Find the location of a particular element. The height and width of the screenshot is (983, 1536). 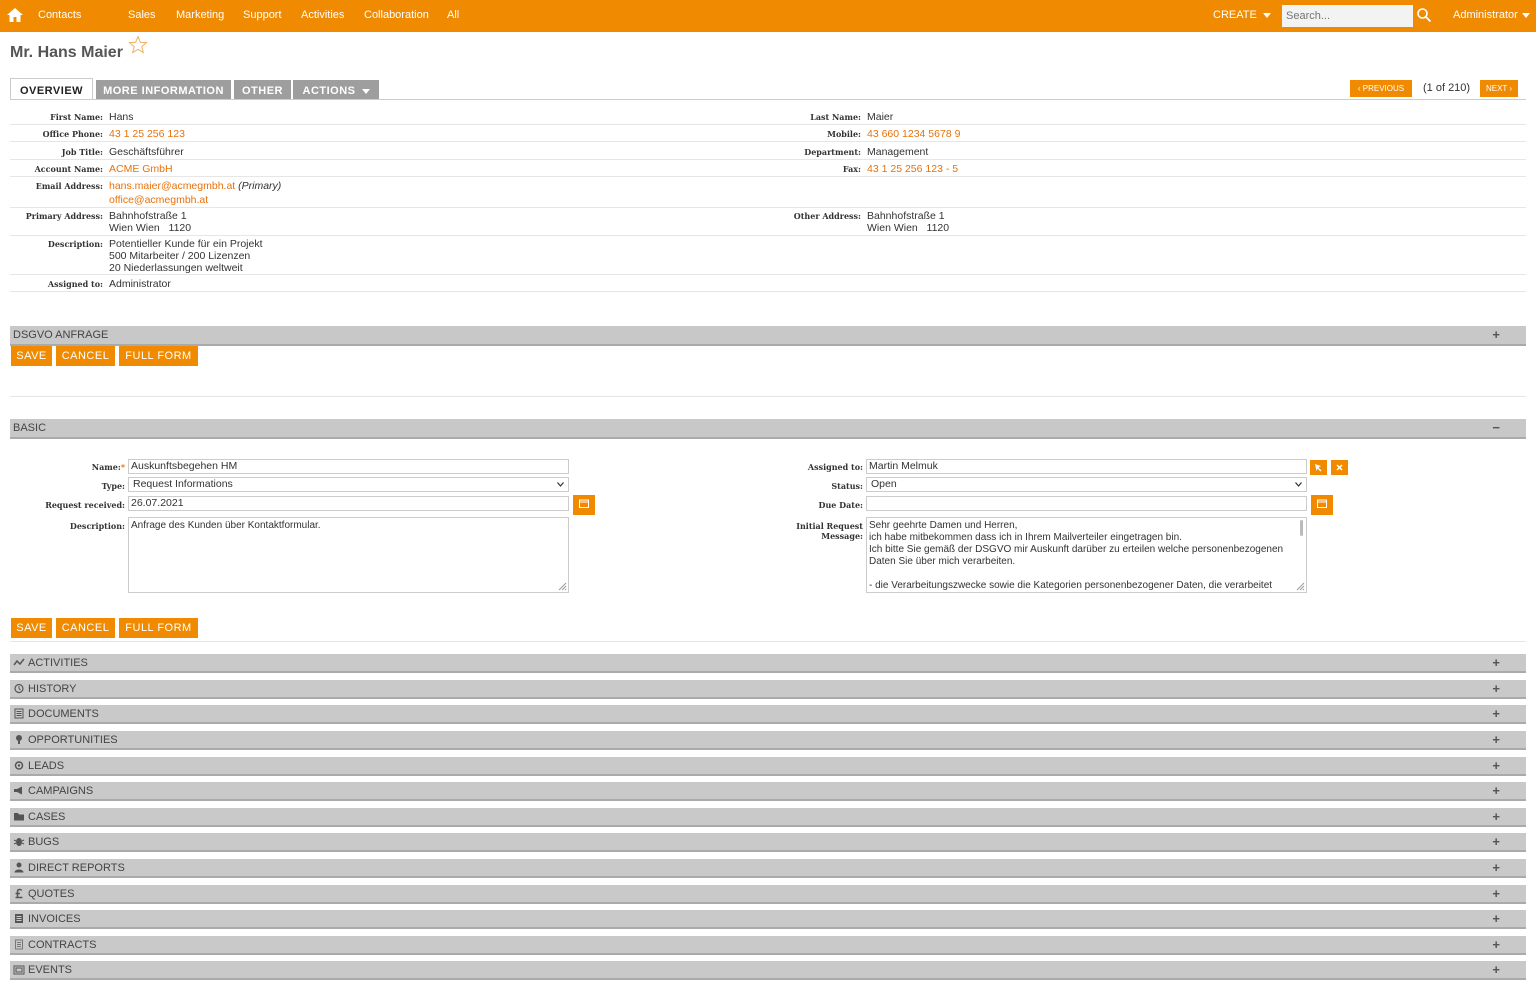

last-name-label: Last Name: is located at coordinates (835, 117).